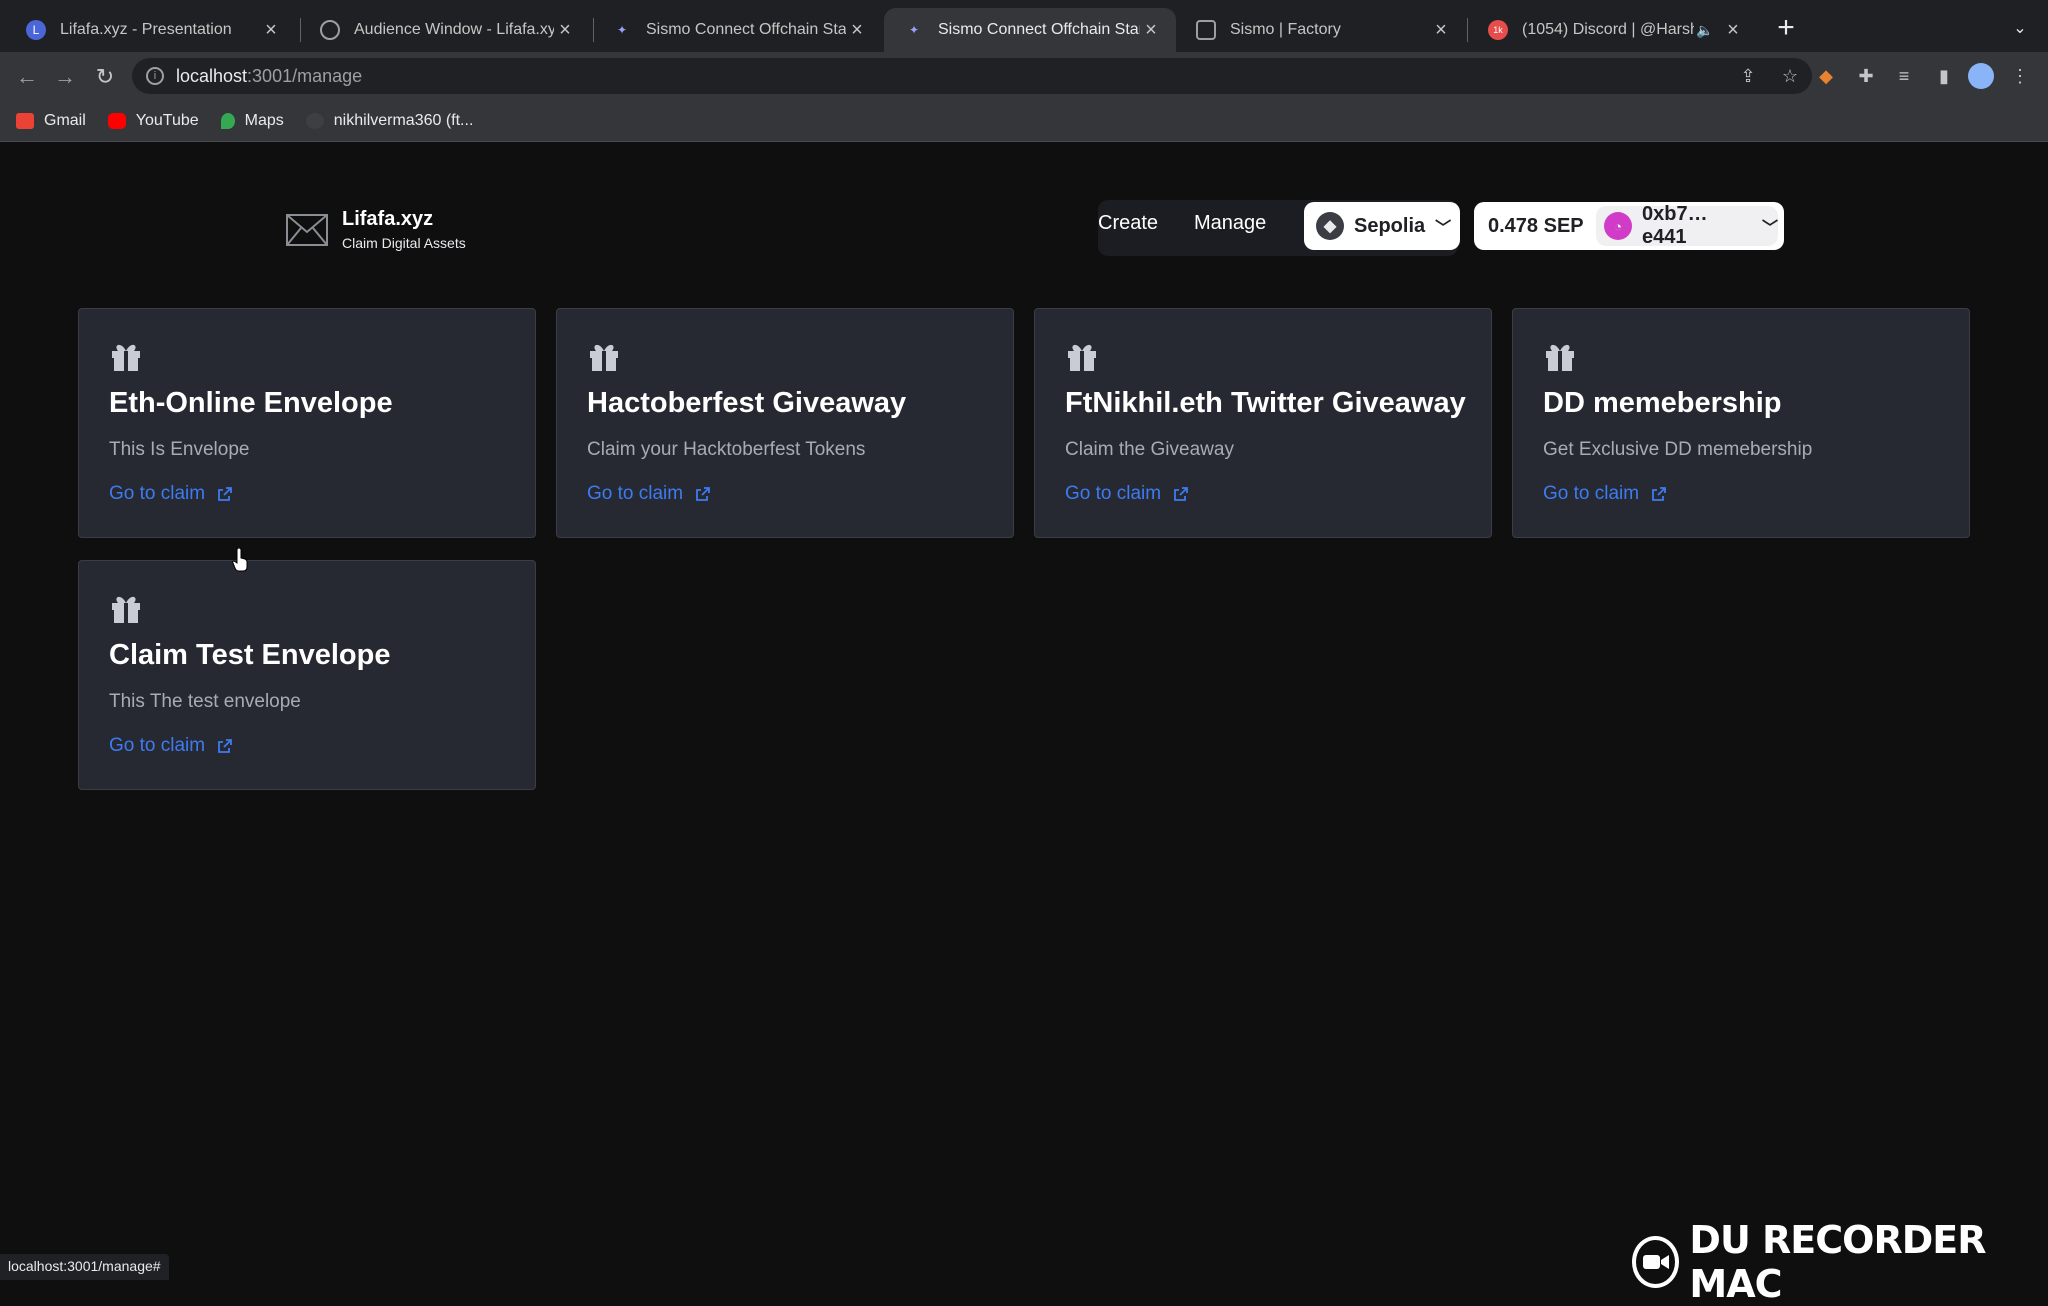  Describe the element at coordinates (454, 29) in the screenshot. I see `tab-title: Audience Window - Lifafa.xyz` at that location.